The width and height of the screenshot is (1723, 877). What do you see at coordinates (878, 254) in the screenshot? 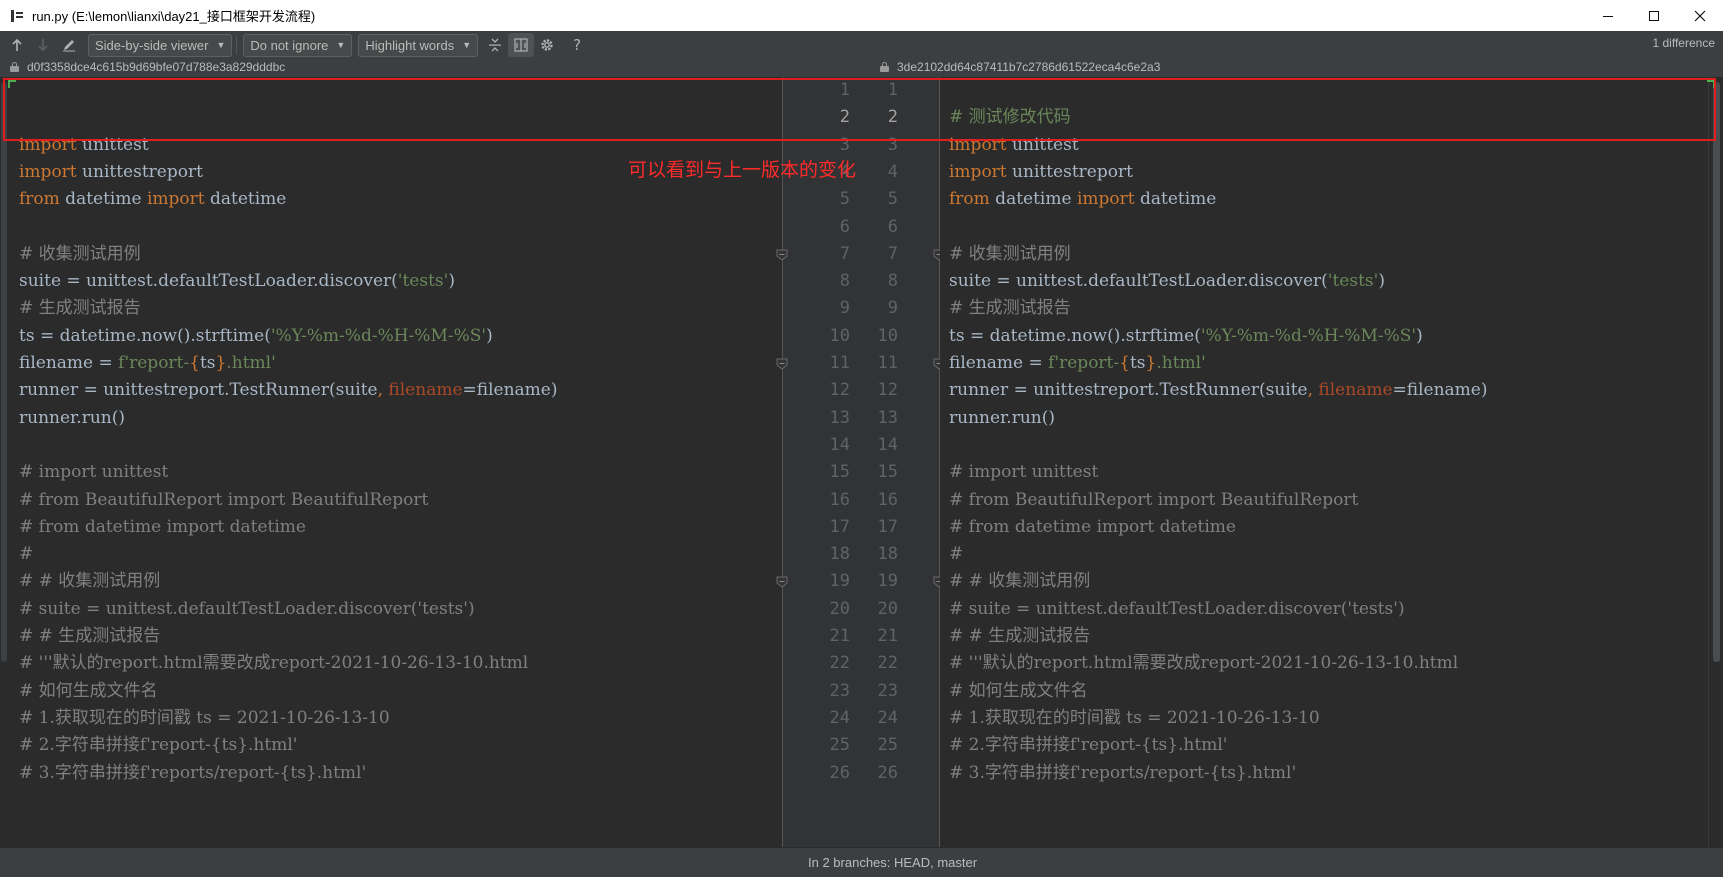
I see `right-line-number: 7` at bounding box center [878, 254].